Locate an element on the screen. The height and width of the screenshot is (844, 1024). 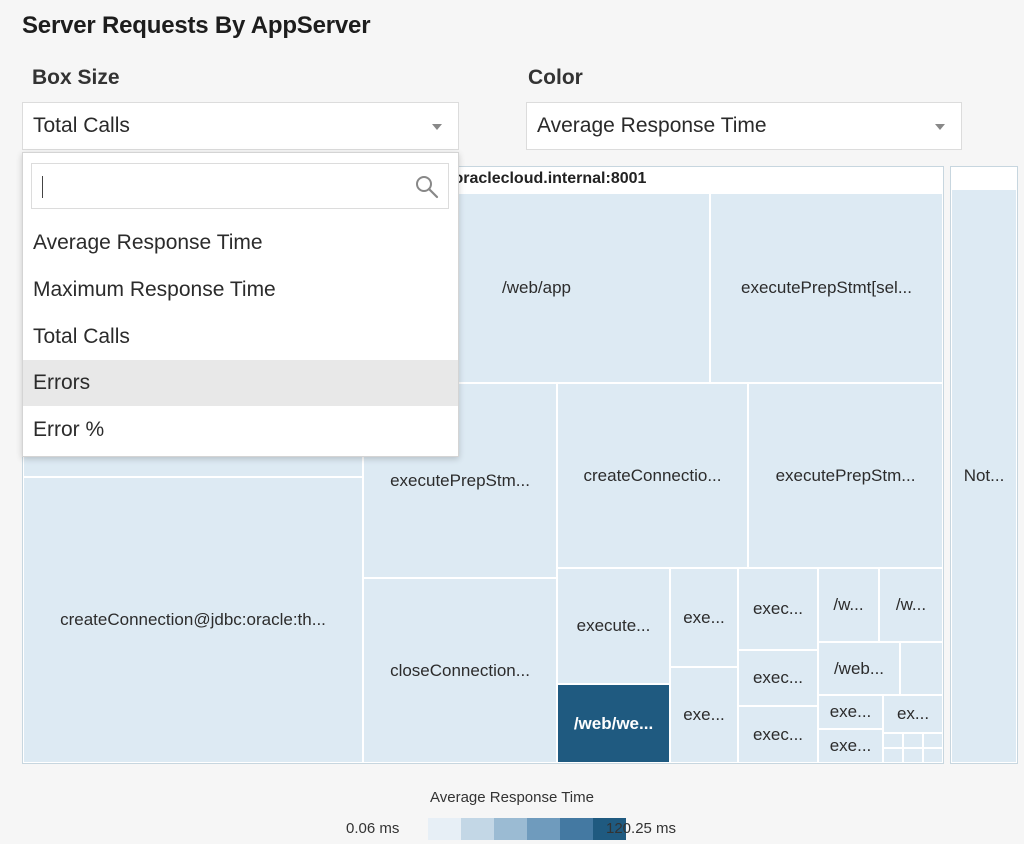
dropdown-option: Error % is located at coordinates (240, 430).